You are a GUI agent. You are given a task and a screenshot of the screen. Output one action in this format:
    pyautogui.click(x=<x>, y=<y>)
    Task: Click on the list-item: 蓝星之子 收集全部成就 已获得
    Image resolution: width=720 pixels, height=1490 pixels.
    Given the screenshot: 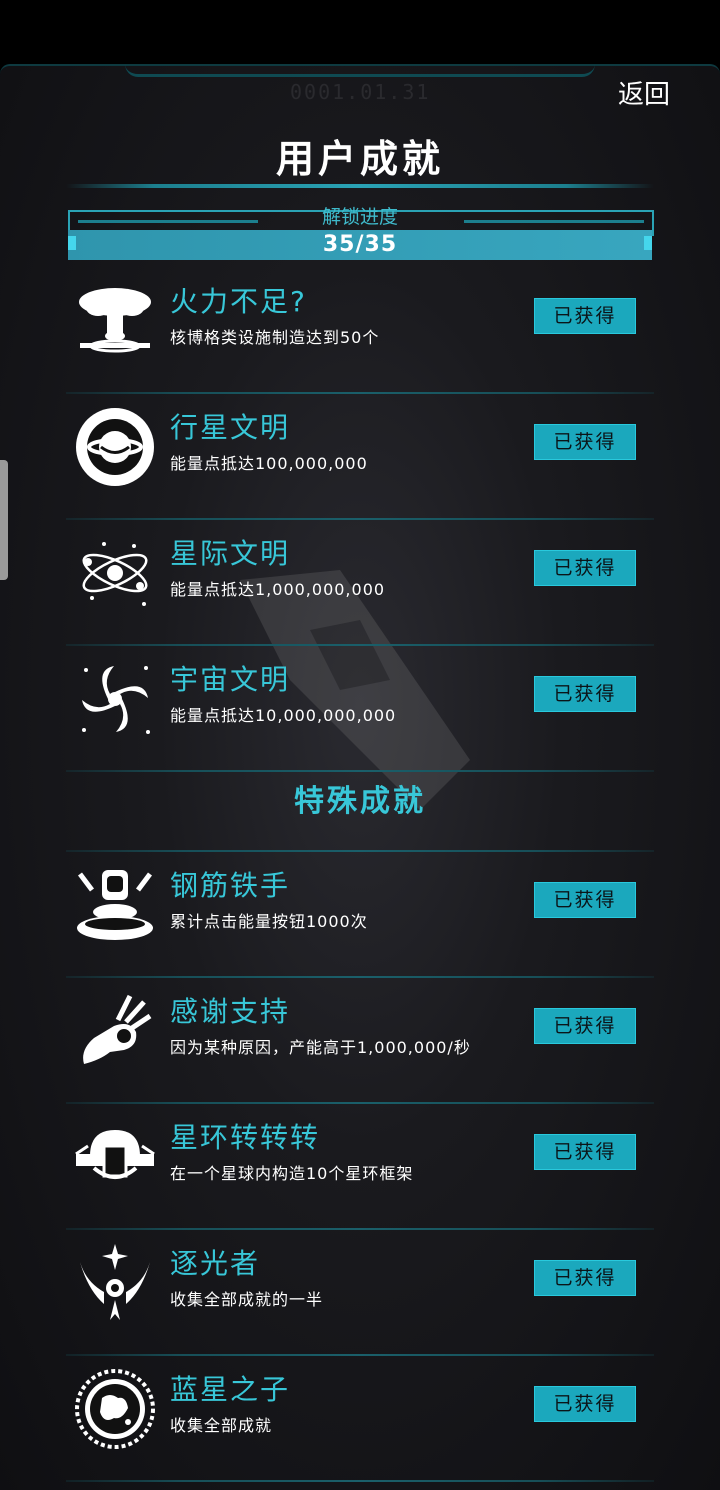 What is the action you would take?
    pyautogui.click(x=360, y=1419)
    